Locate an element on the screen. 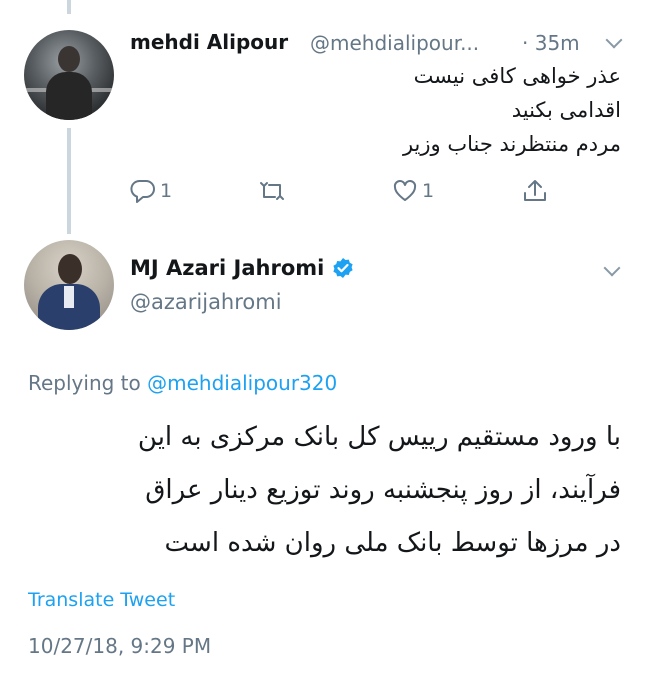 Image resolution: width=650 pixels, height=682 pixels. like-button: 1 is located at coordinates (413, 191).